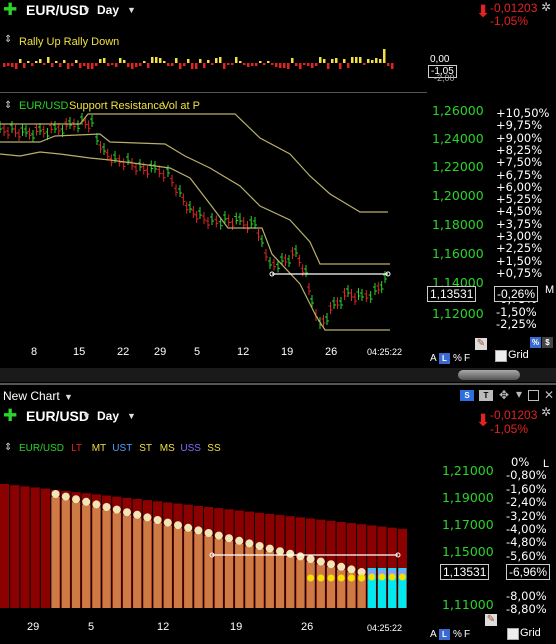 The image size is (556, 644). I want to click on price-tick: 1,24000, so click(458, 138).